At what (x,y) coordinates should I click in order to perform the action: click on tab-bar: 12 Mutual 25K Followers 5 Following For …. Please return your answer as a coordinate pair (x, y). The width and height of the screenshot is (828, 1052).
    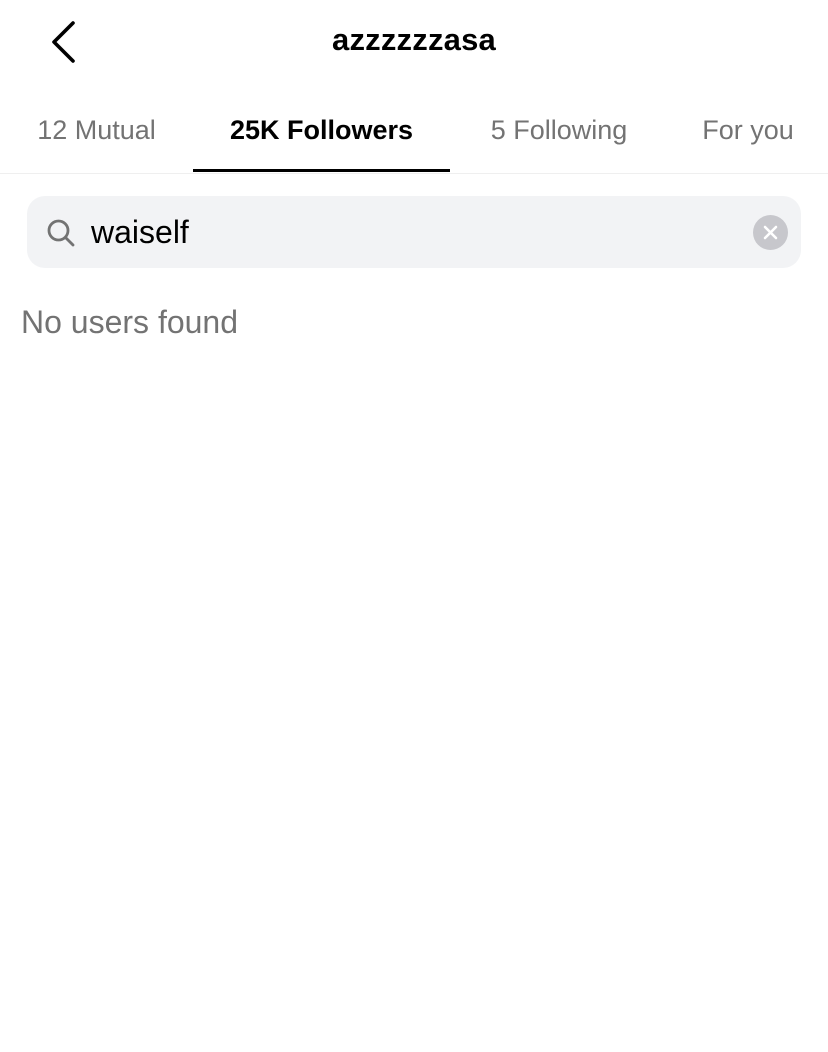
    Looking at the image, I should click on (414, 131).